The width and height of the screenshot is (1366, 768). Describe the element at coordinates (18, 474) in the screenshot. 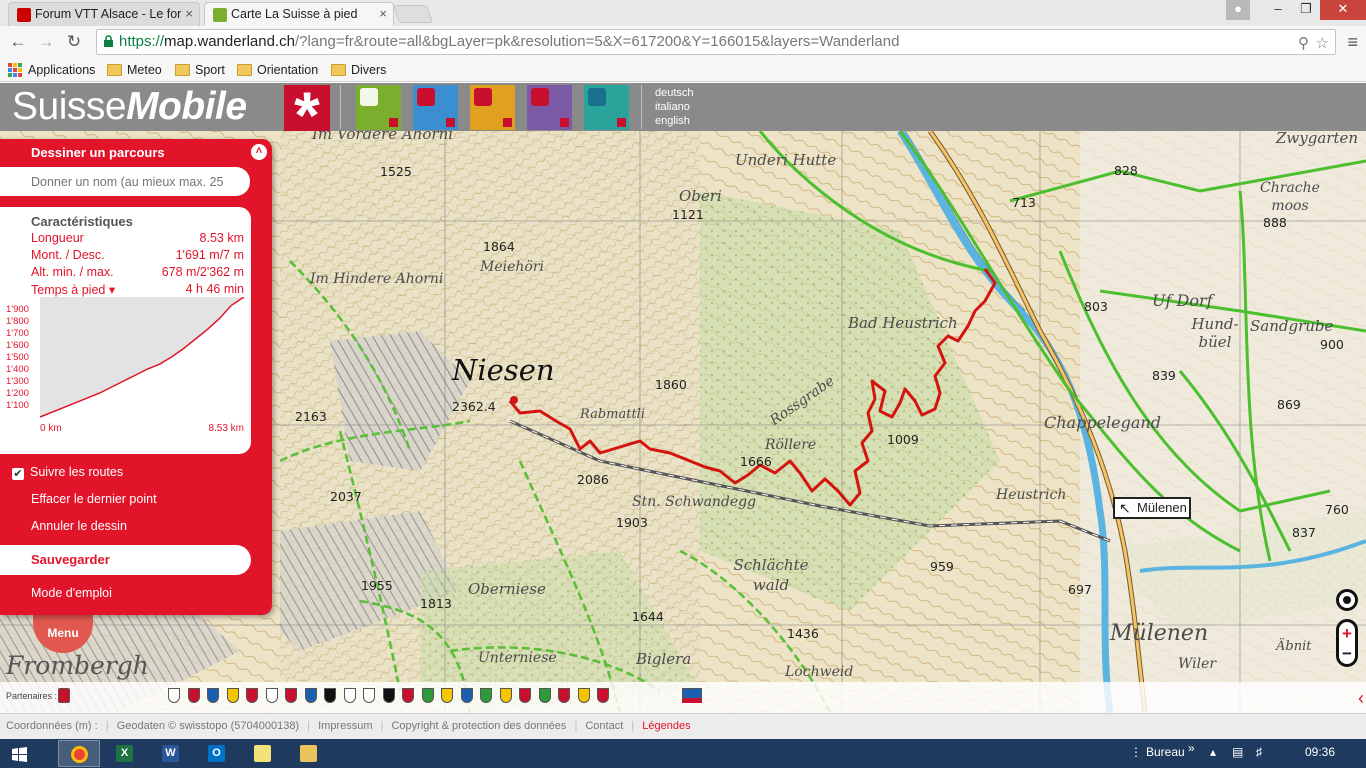

I see `follow-routes-checkbox: ✔` at that location.